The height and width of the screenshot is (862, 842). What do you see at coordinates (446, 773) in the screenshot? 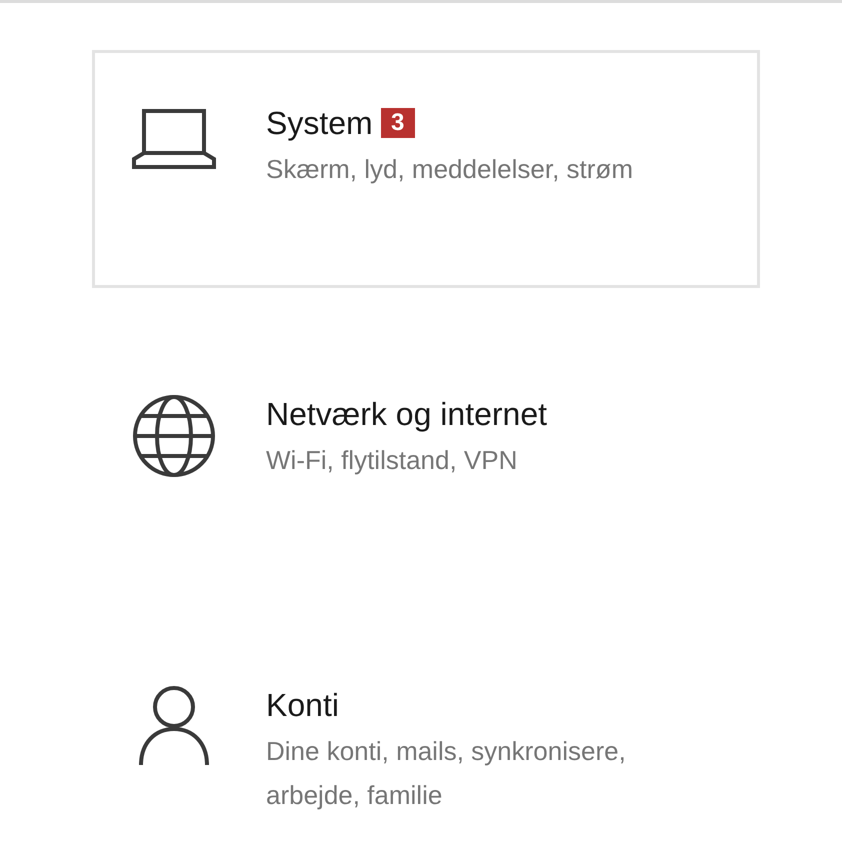
I see `item-description: Dine konti, mails, synkronisere, arbejde, familie` at bounding box center [446, 773].